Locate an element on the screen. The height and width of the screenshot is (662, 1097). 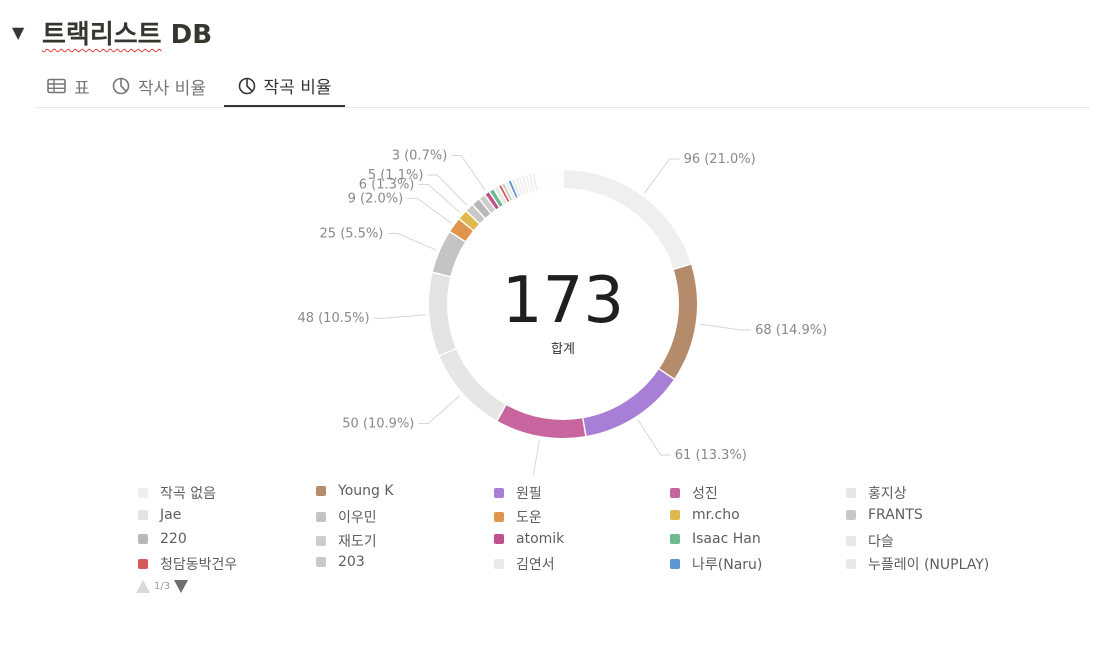
slice-value-label: 50 (10.9%) is located at coordinates (378, 423).